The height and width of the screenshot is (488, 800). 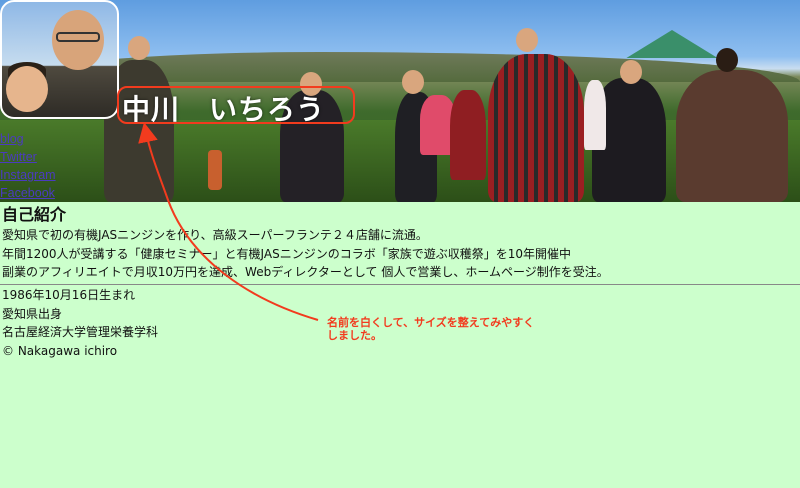 What do you see at coordinates (28, 139) in the screenshot?
I see `nav-link-blog: blog` at bounding box center [28, 139].